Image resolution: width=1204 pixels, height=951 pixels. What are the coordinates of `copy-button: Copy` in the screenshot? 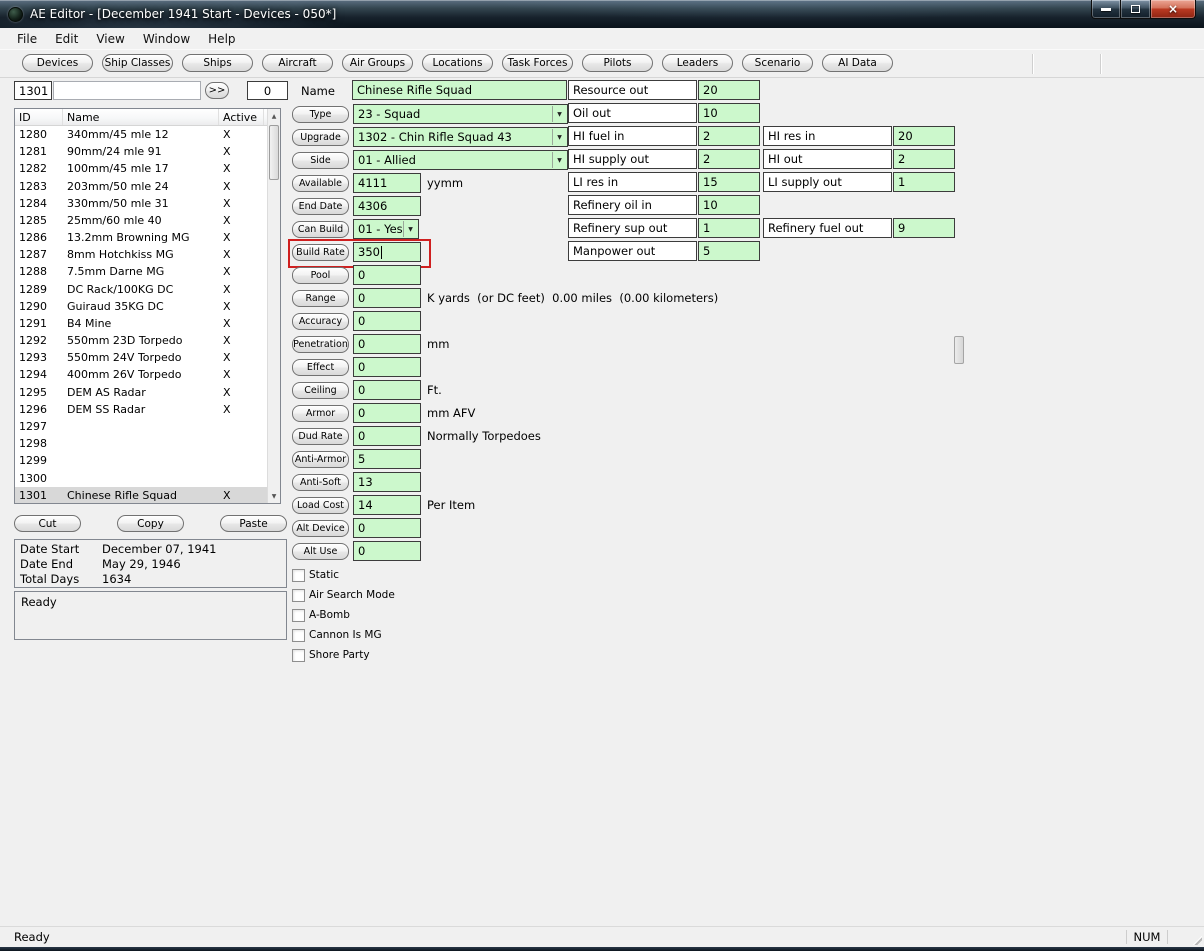 It's located at (150, 523).